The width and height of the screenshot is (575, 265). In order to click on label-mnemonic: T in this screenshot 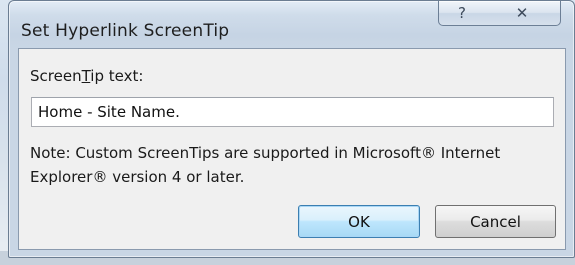, I will do `click(86, 76)`.